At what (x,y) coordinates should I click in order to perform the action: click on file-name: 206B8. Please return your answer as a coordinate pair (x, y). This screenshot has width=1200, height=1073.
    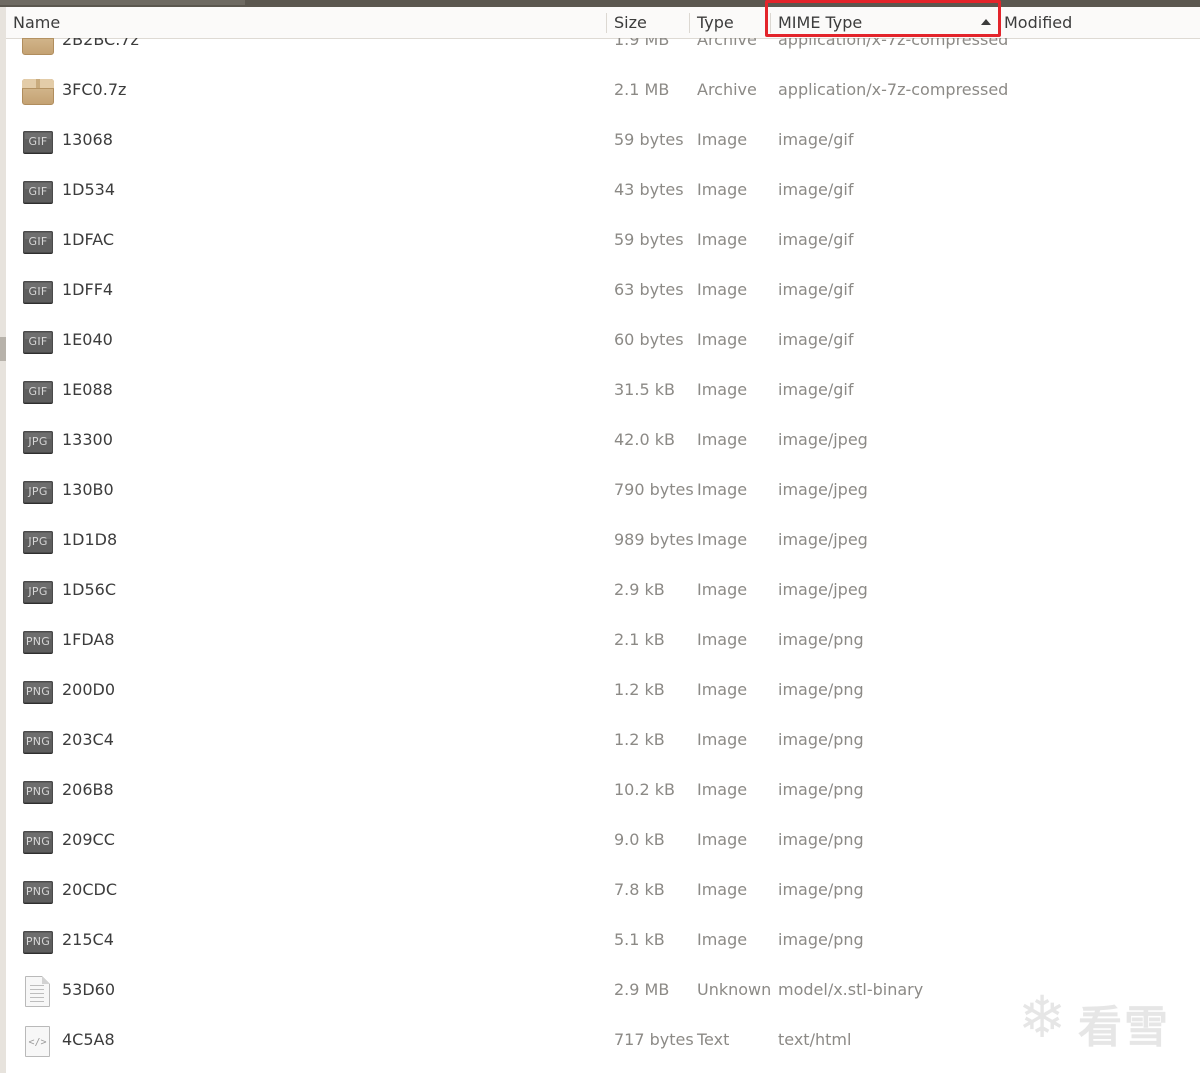
    Looking at the image, I should click on (88, 789).